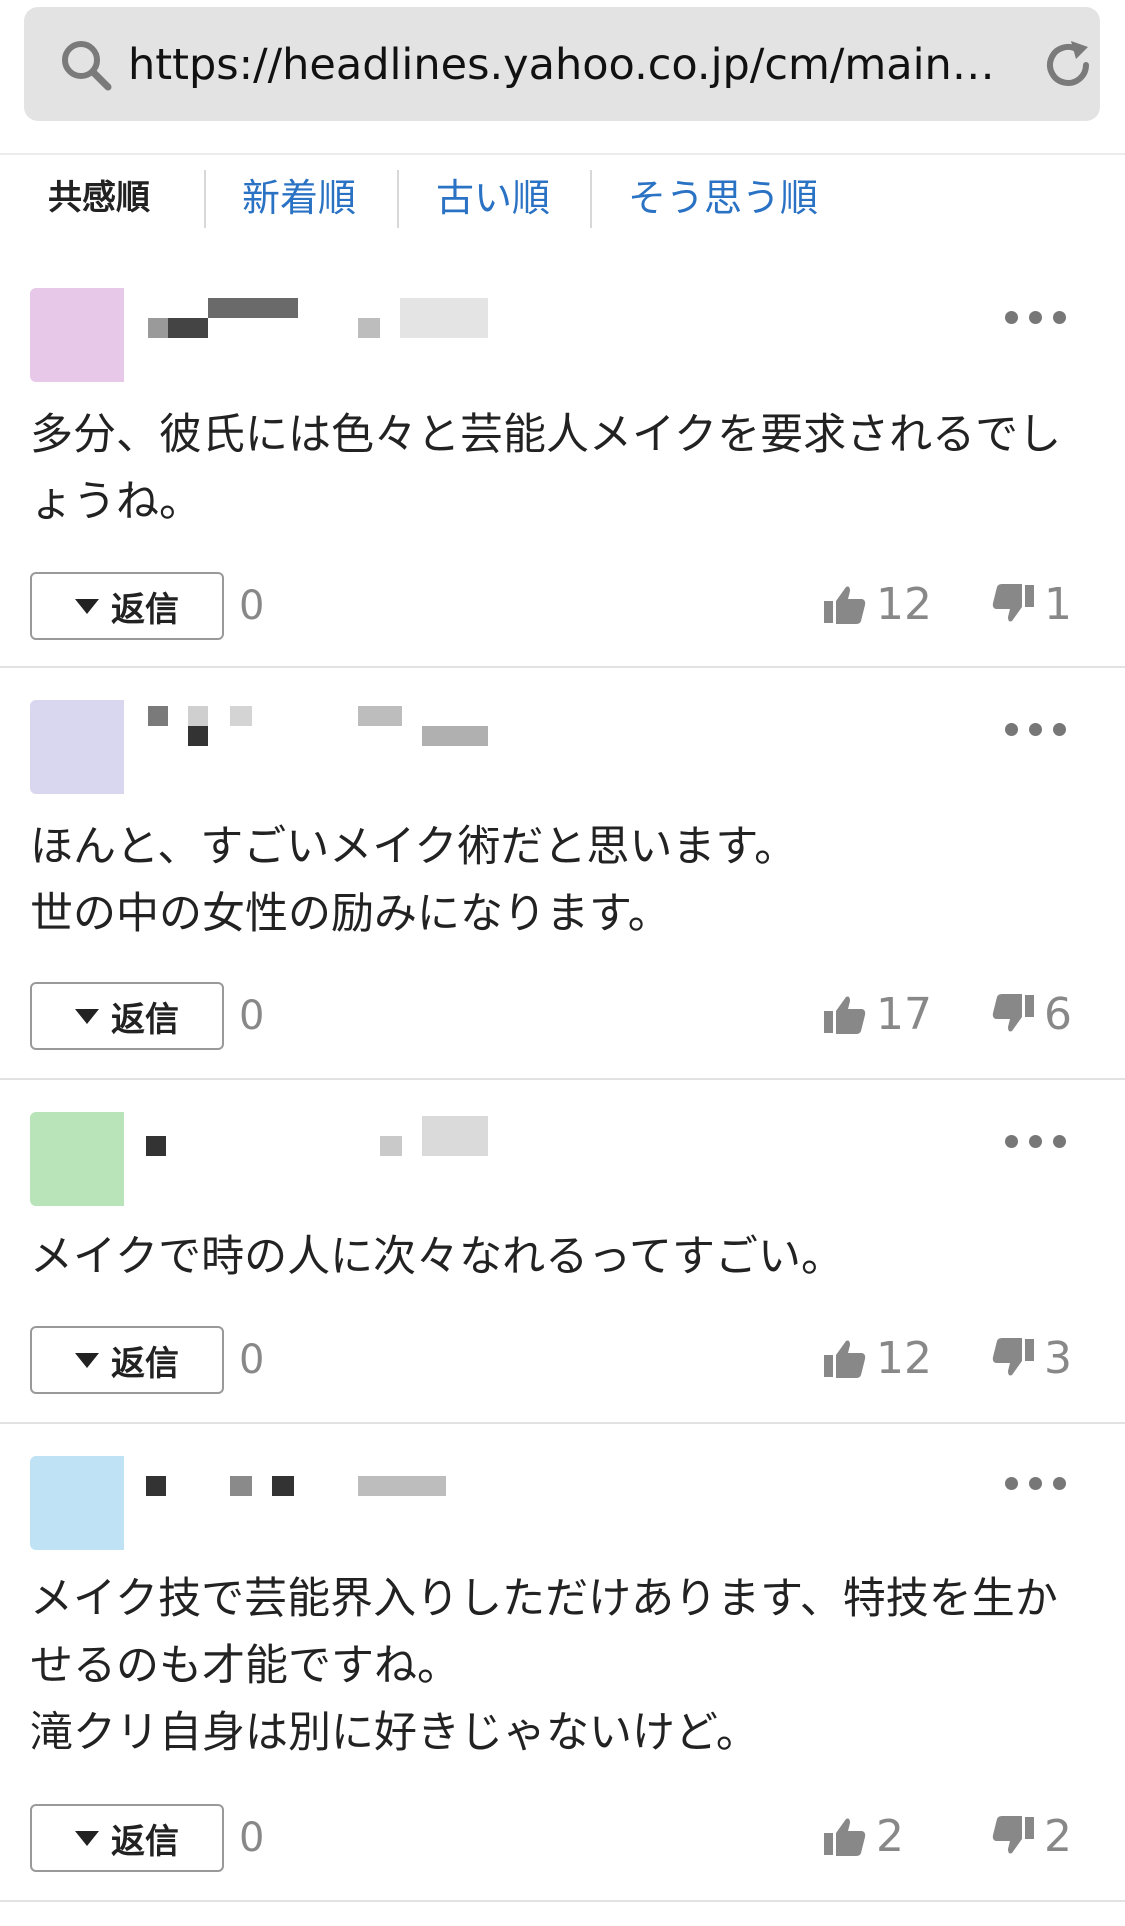  I want to click on tab-sympathy-order: 共感順, so click(99, 198).